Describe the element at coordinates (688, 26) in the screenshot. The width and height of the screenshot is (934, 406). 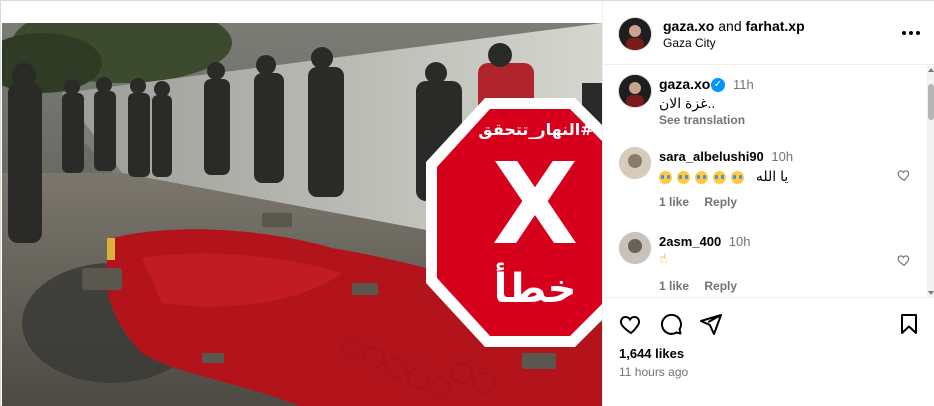
I see `author-username: gaza.xo` at that location.